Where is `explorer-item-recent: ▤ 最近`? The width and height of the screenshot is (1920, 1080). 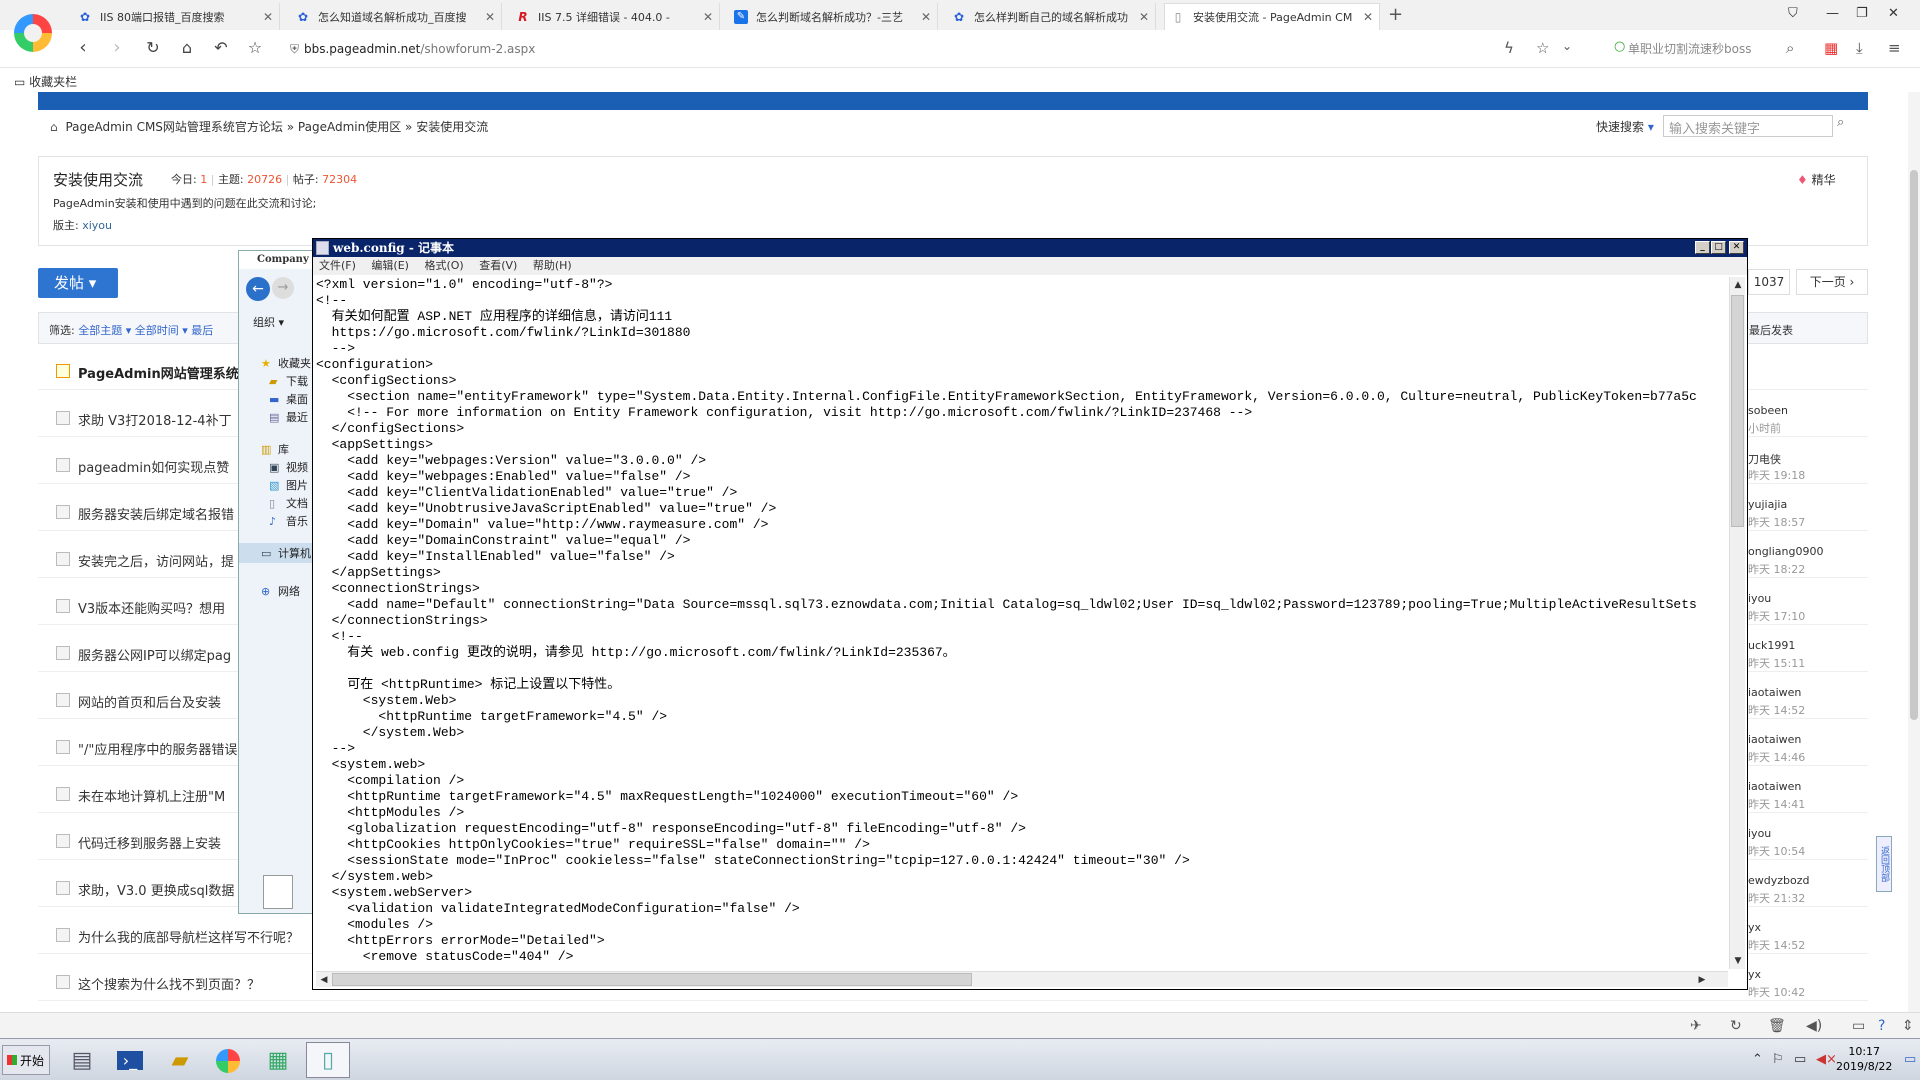
explorer-item-recent: ▤ 最近 is located at coordinates (288, 417).